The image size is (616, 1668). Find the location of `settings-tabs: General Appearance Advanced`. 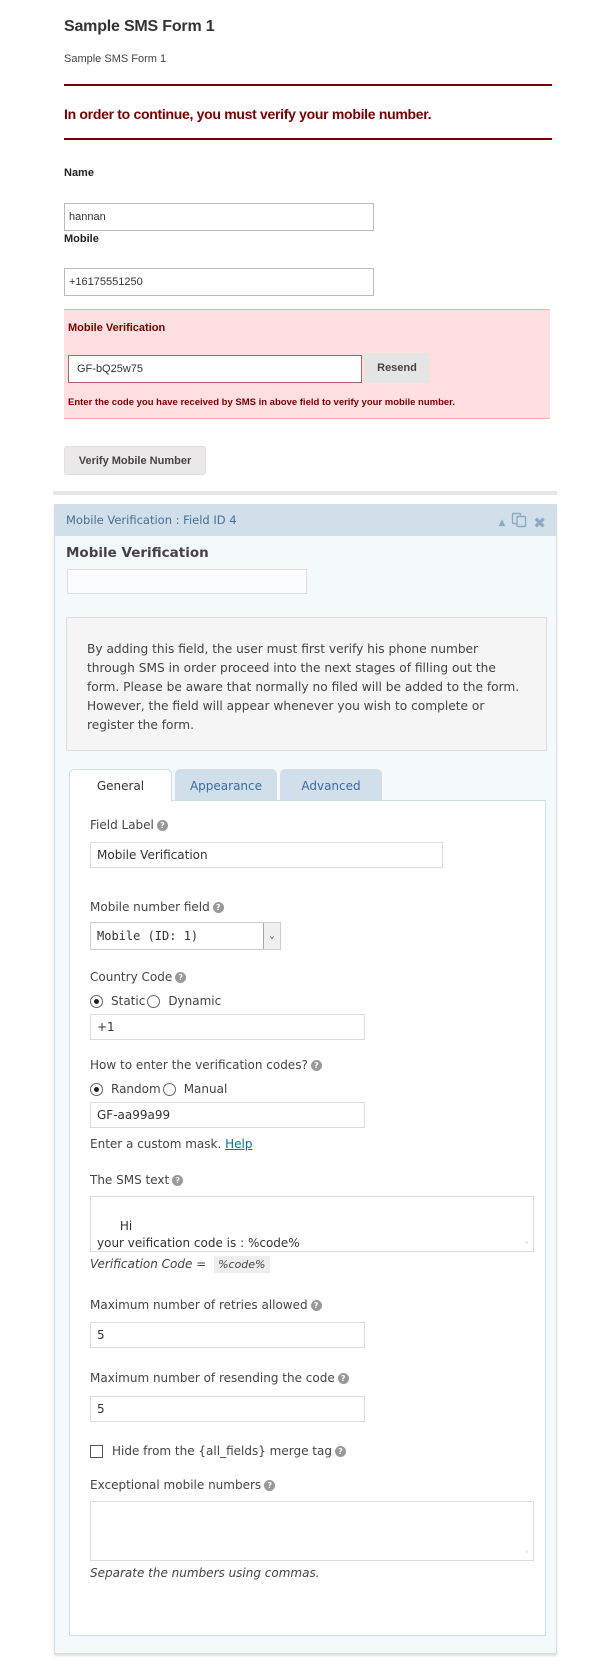

settings-tabs: General Appearance Advanced is located at coordinates (225, 785).